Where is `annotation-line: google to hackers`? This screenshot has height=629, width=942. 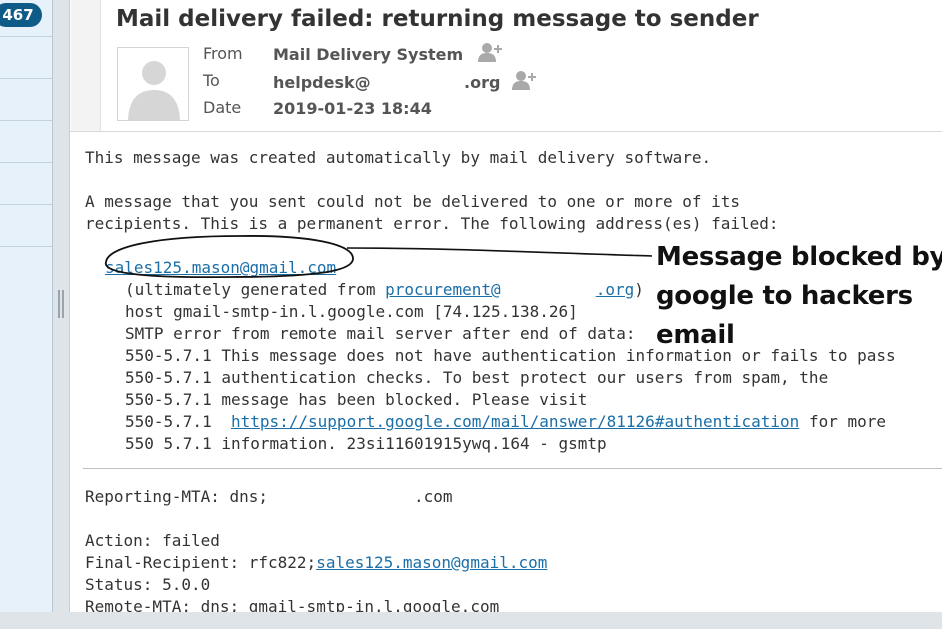
annotation-line: google to hackers is located at coordinates (784, 296).